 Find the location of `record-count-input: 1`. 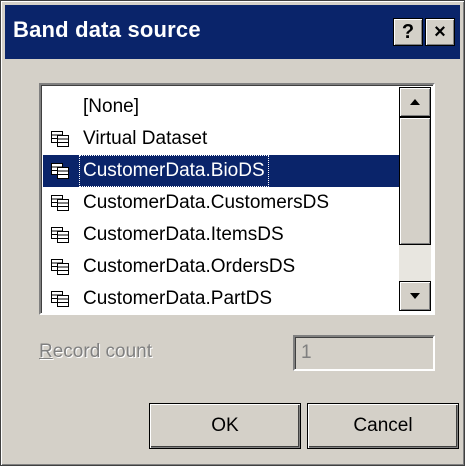

record-count-input: 1 is located at coordinates (364, 353).